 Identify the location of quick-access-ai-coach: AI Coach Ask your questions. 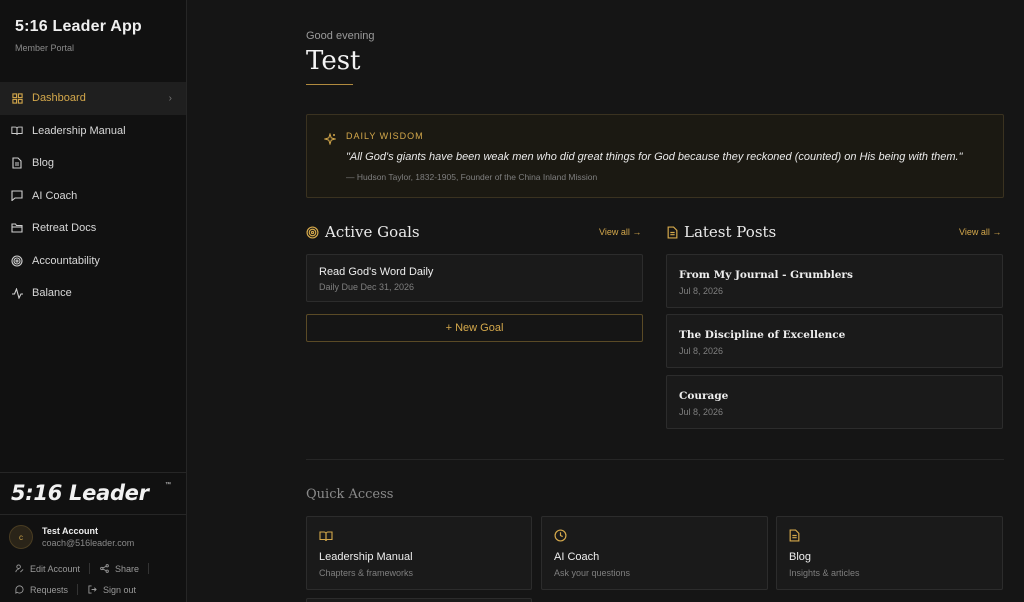
(654, 553).